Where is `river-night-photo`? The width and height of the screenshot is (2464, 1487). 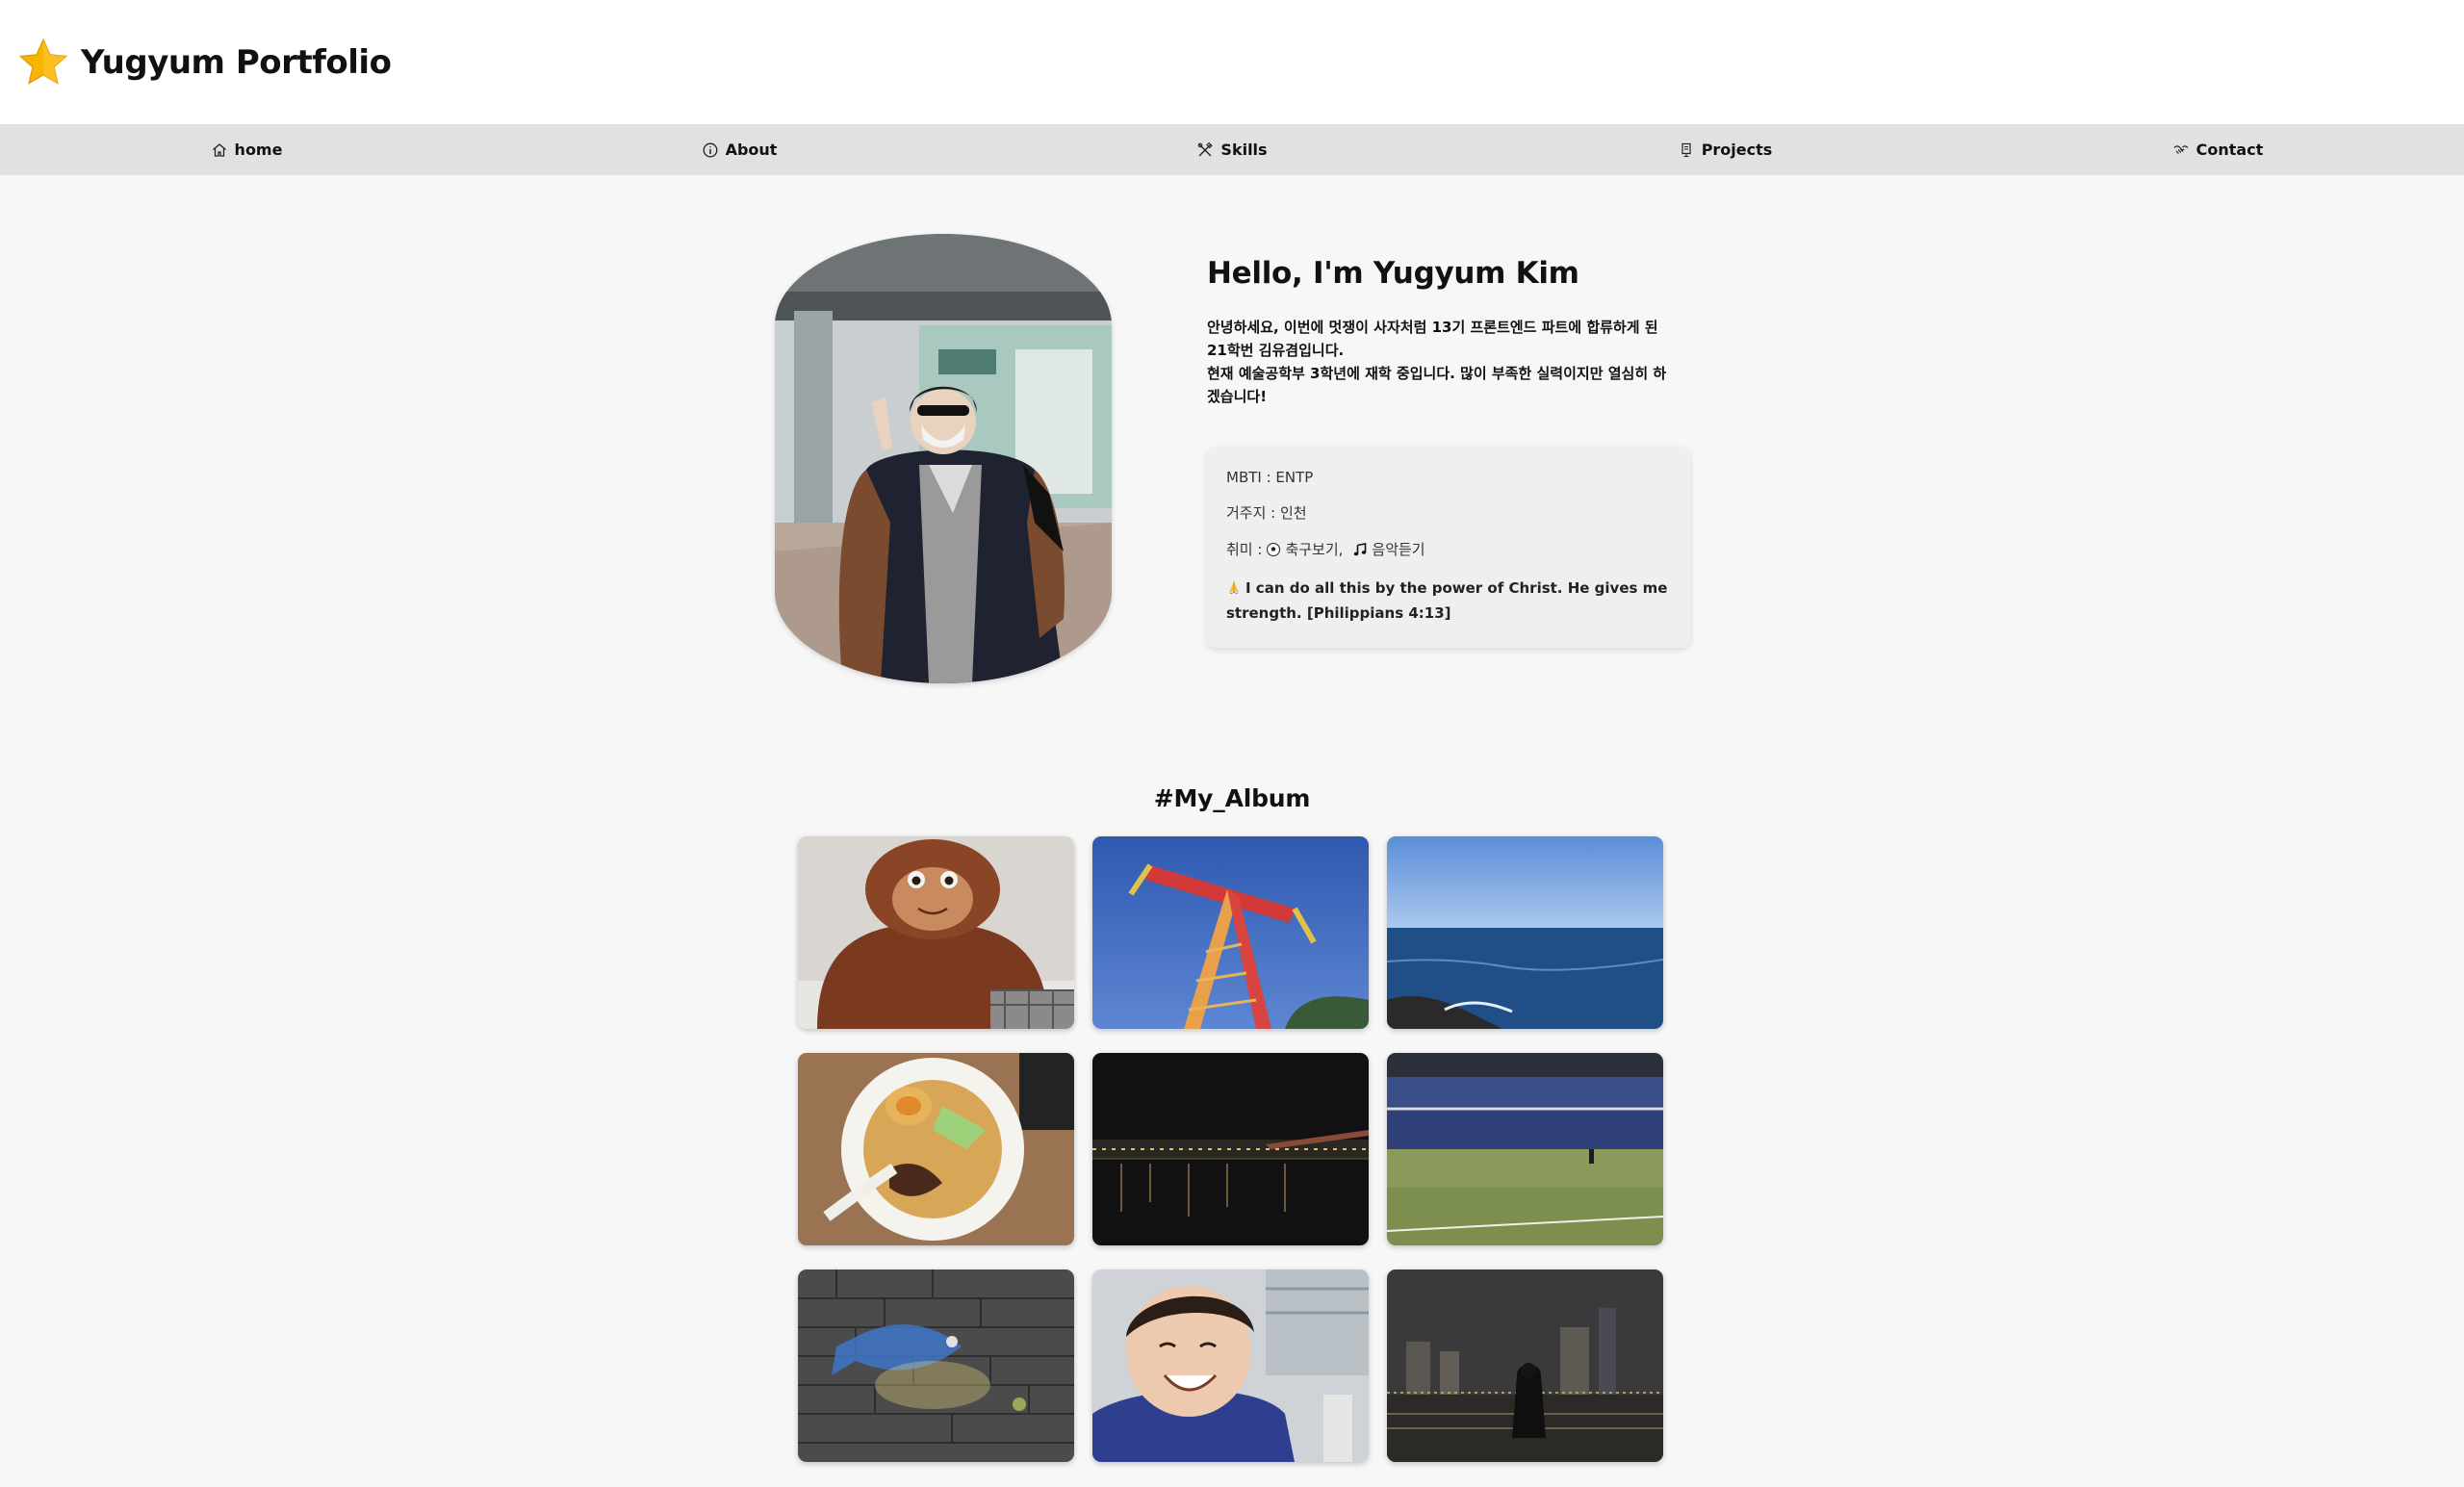
river-night-photo is located at coordinates (1230, 1149).